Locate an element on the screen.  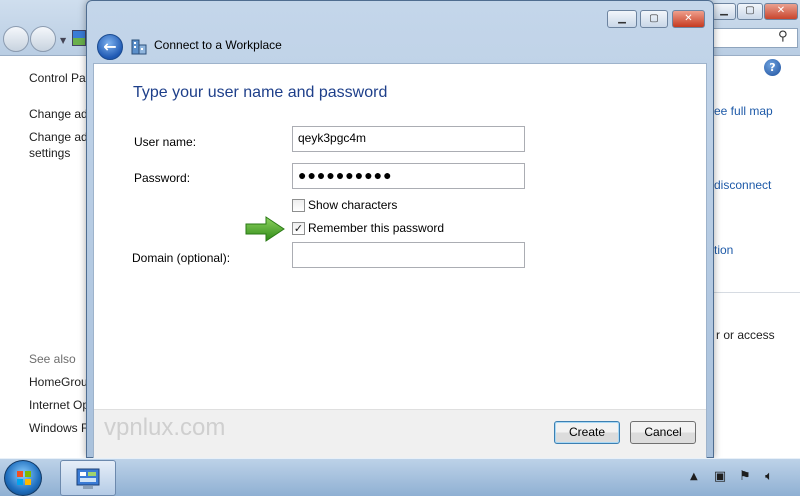
network-workplace-icon is located at coordinates (139, 47).